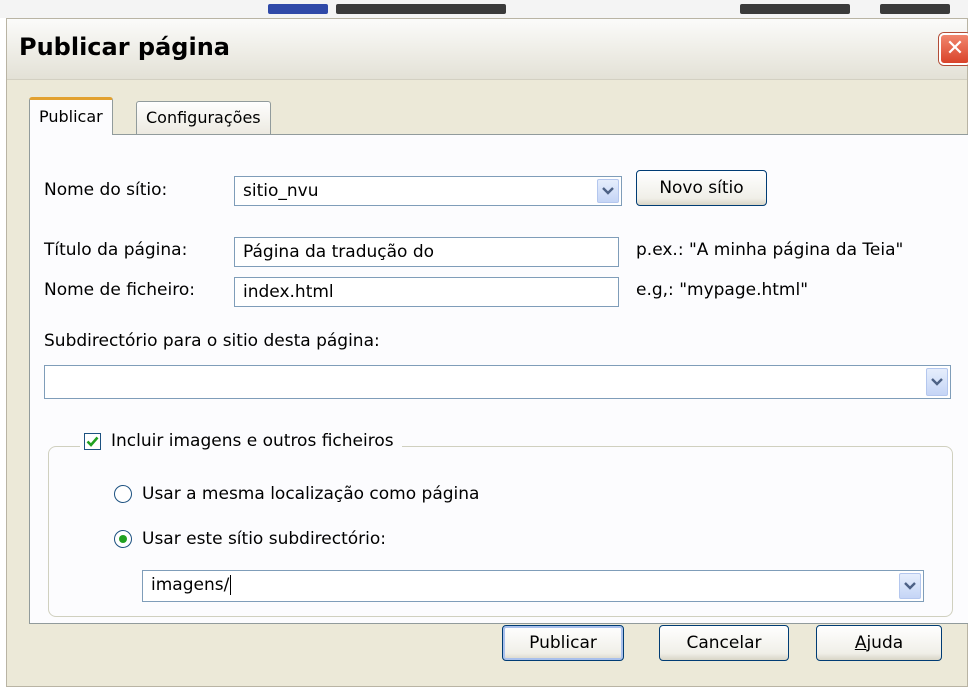 The image size is (968, 687). I want to click on filename-value: index.html, so click(288, 292).